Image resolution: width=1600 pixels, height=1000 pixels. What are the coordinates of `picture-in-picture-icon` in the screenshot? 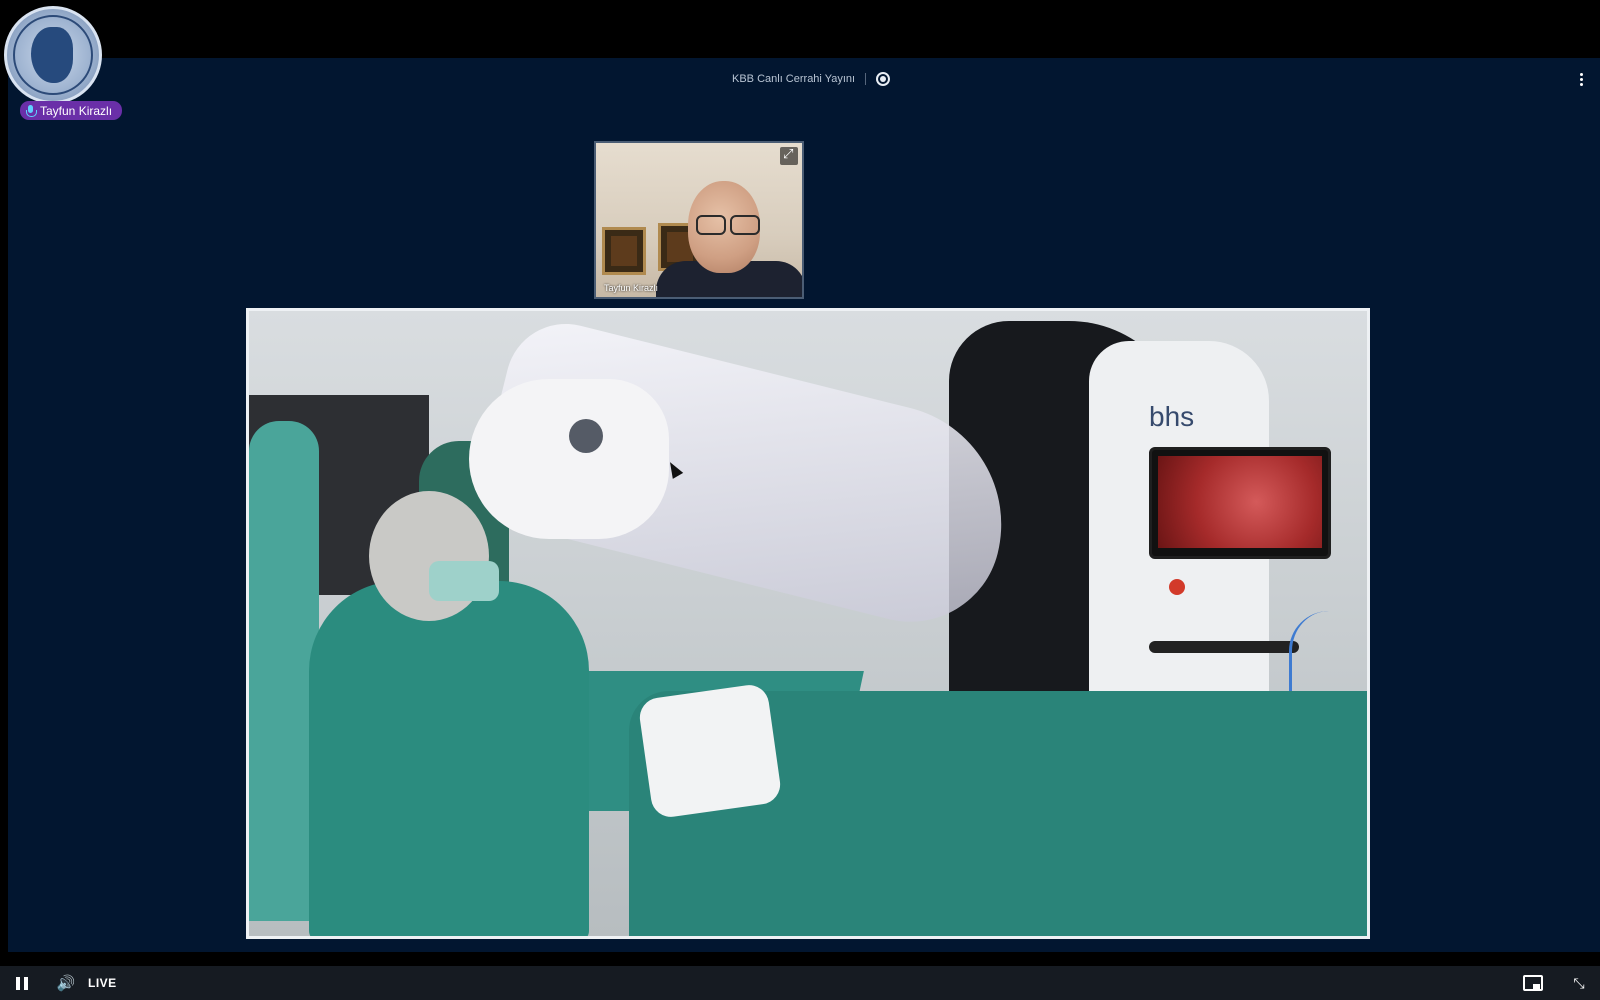 It's located at (1533, 983).